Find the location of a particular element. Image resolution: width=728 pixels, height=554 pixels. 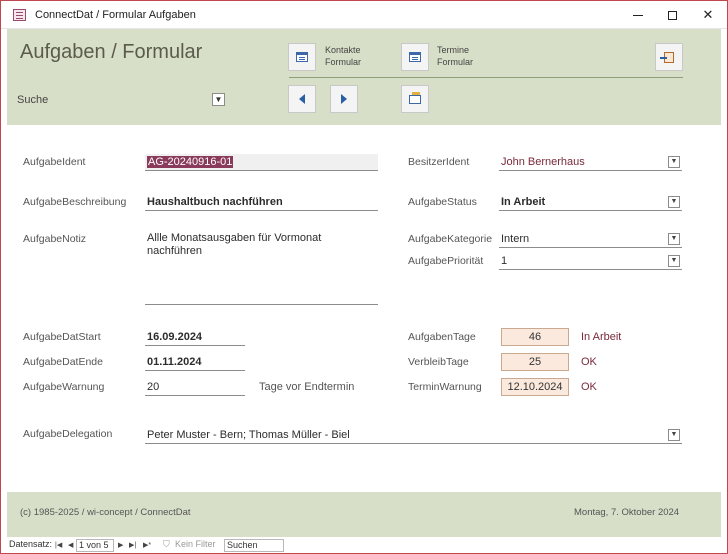

status-dropdown-button: ▼ is located at coordinates (674, 202).